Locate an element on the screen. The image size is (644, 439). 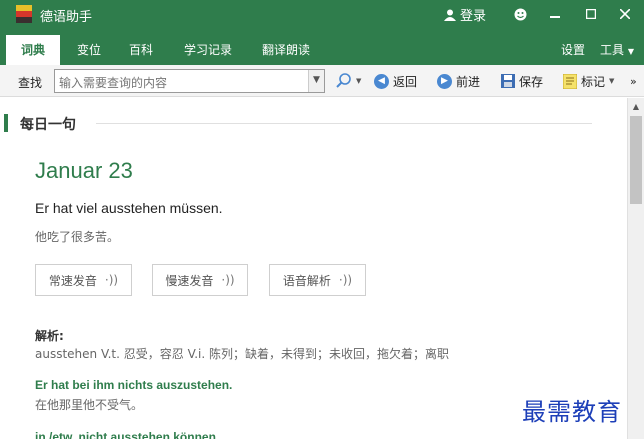
search-history-dropdown: ▼ is located at coordinates (316, 81).